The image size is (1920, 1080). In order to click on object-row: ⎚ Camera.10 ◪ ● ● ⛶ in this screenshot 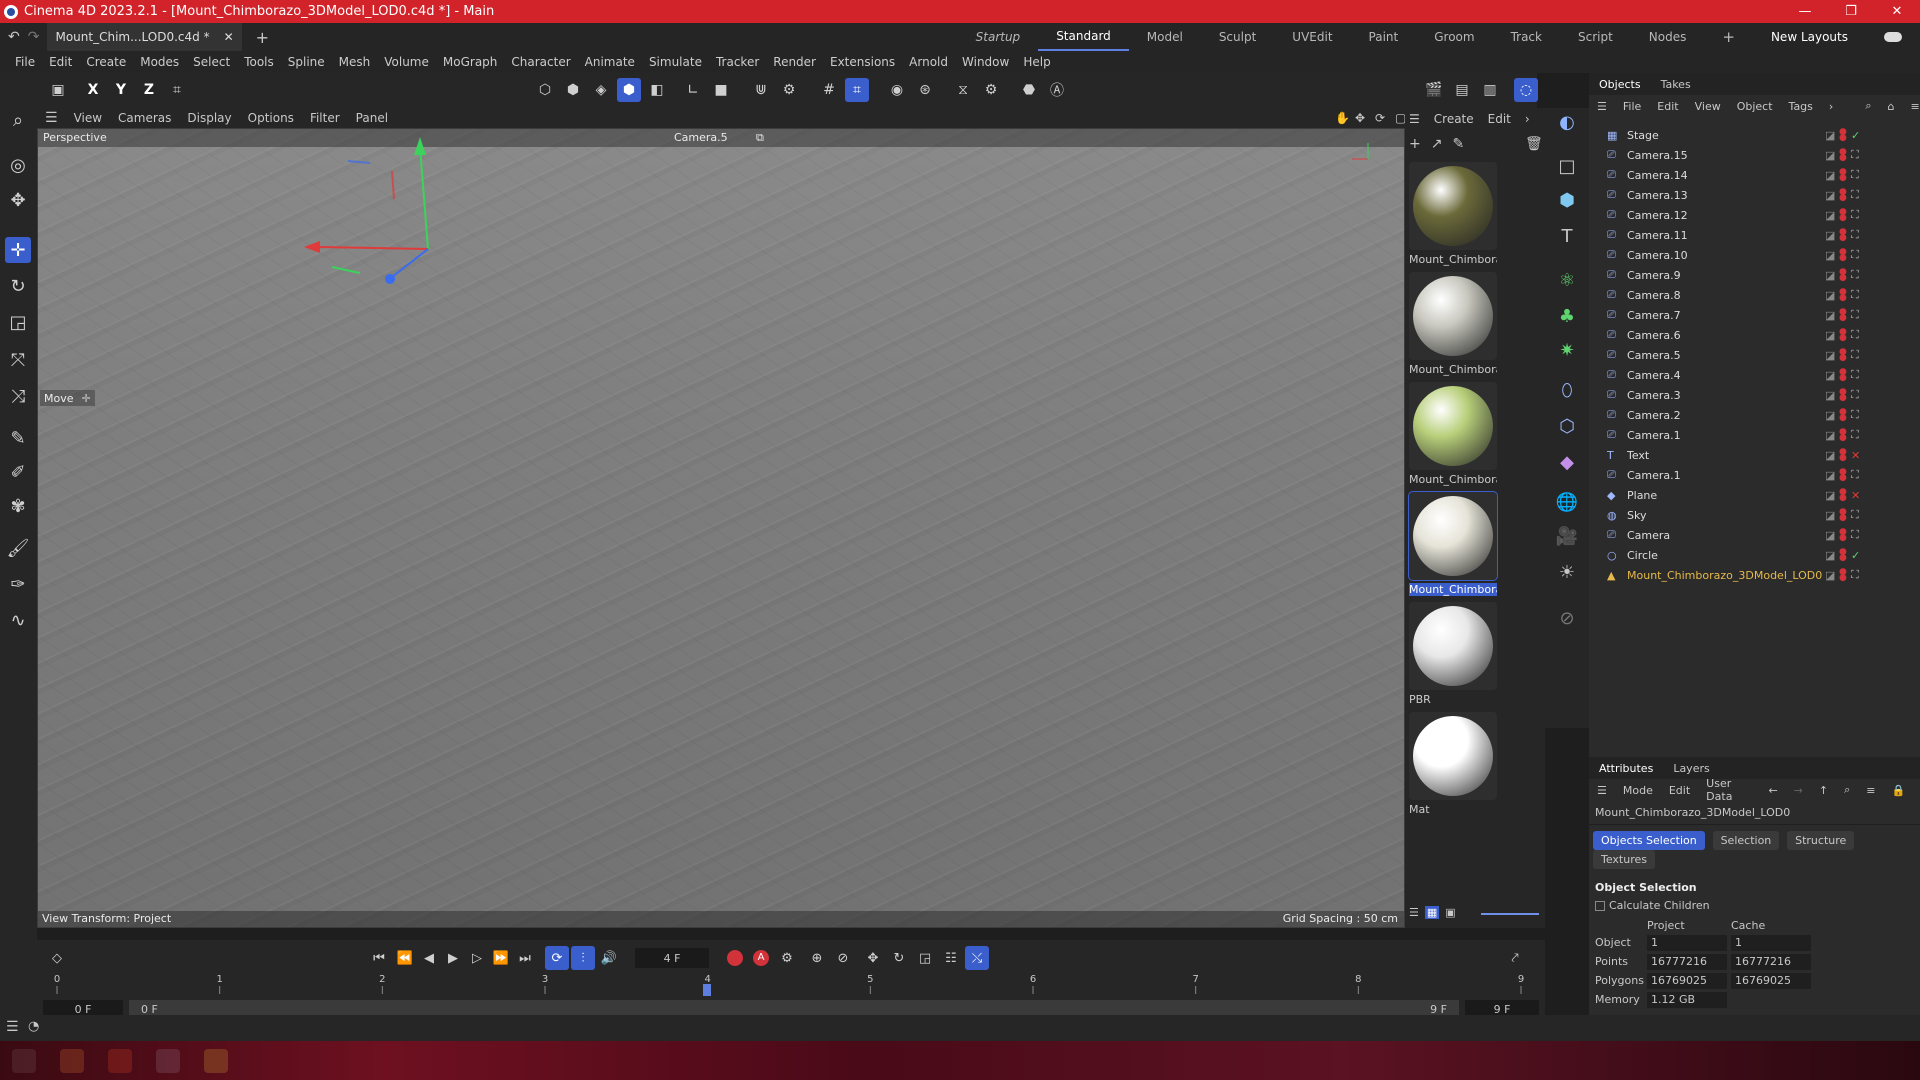, I will do `click(1754, 255)`.